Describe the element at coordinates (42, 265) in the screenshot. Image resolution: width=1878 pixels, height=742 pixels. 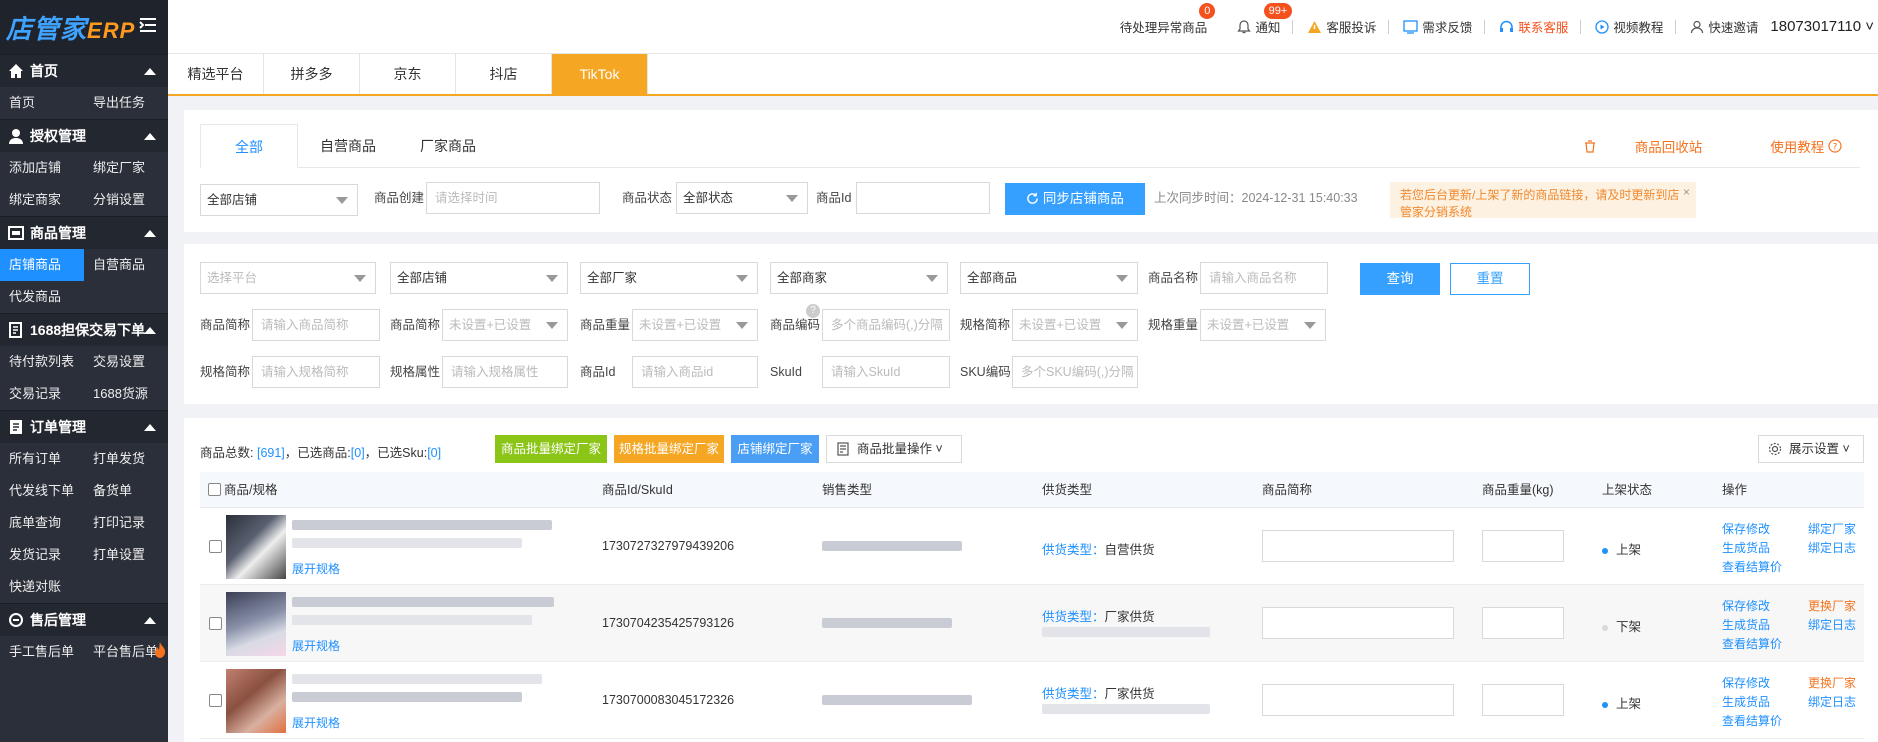
I see `sidebar-item-shop-goods: 店铺商品` at that location.